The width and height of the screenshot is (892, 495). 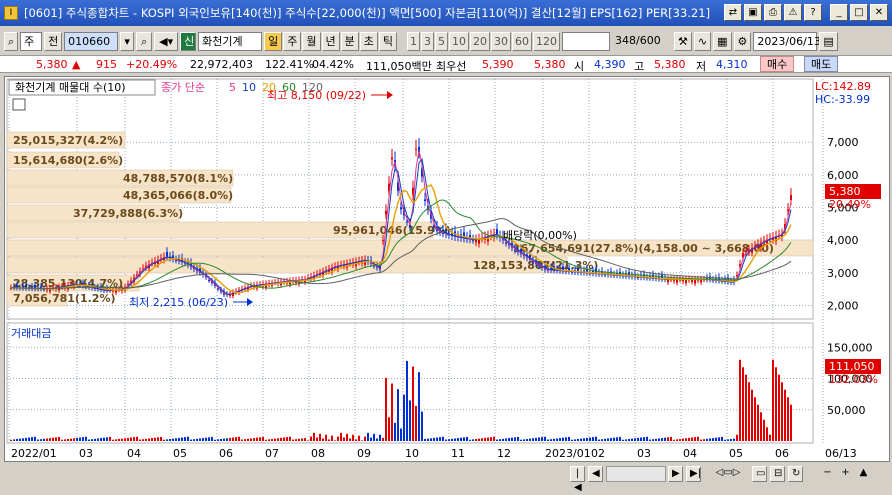 What do you see at coordinates (144, 41) in the screenshot?
I see `search-icon: ⌕` at bounding box center [144, 41].